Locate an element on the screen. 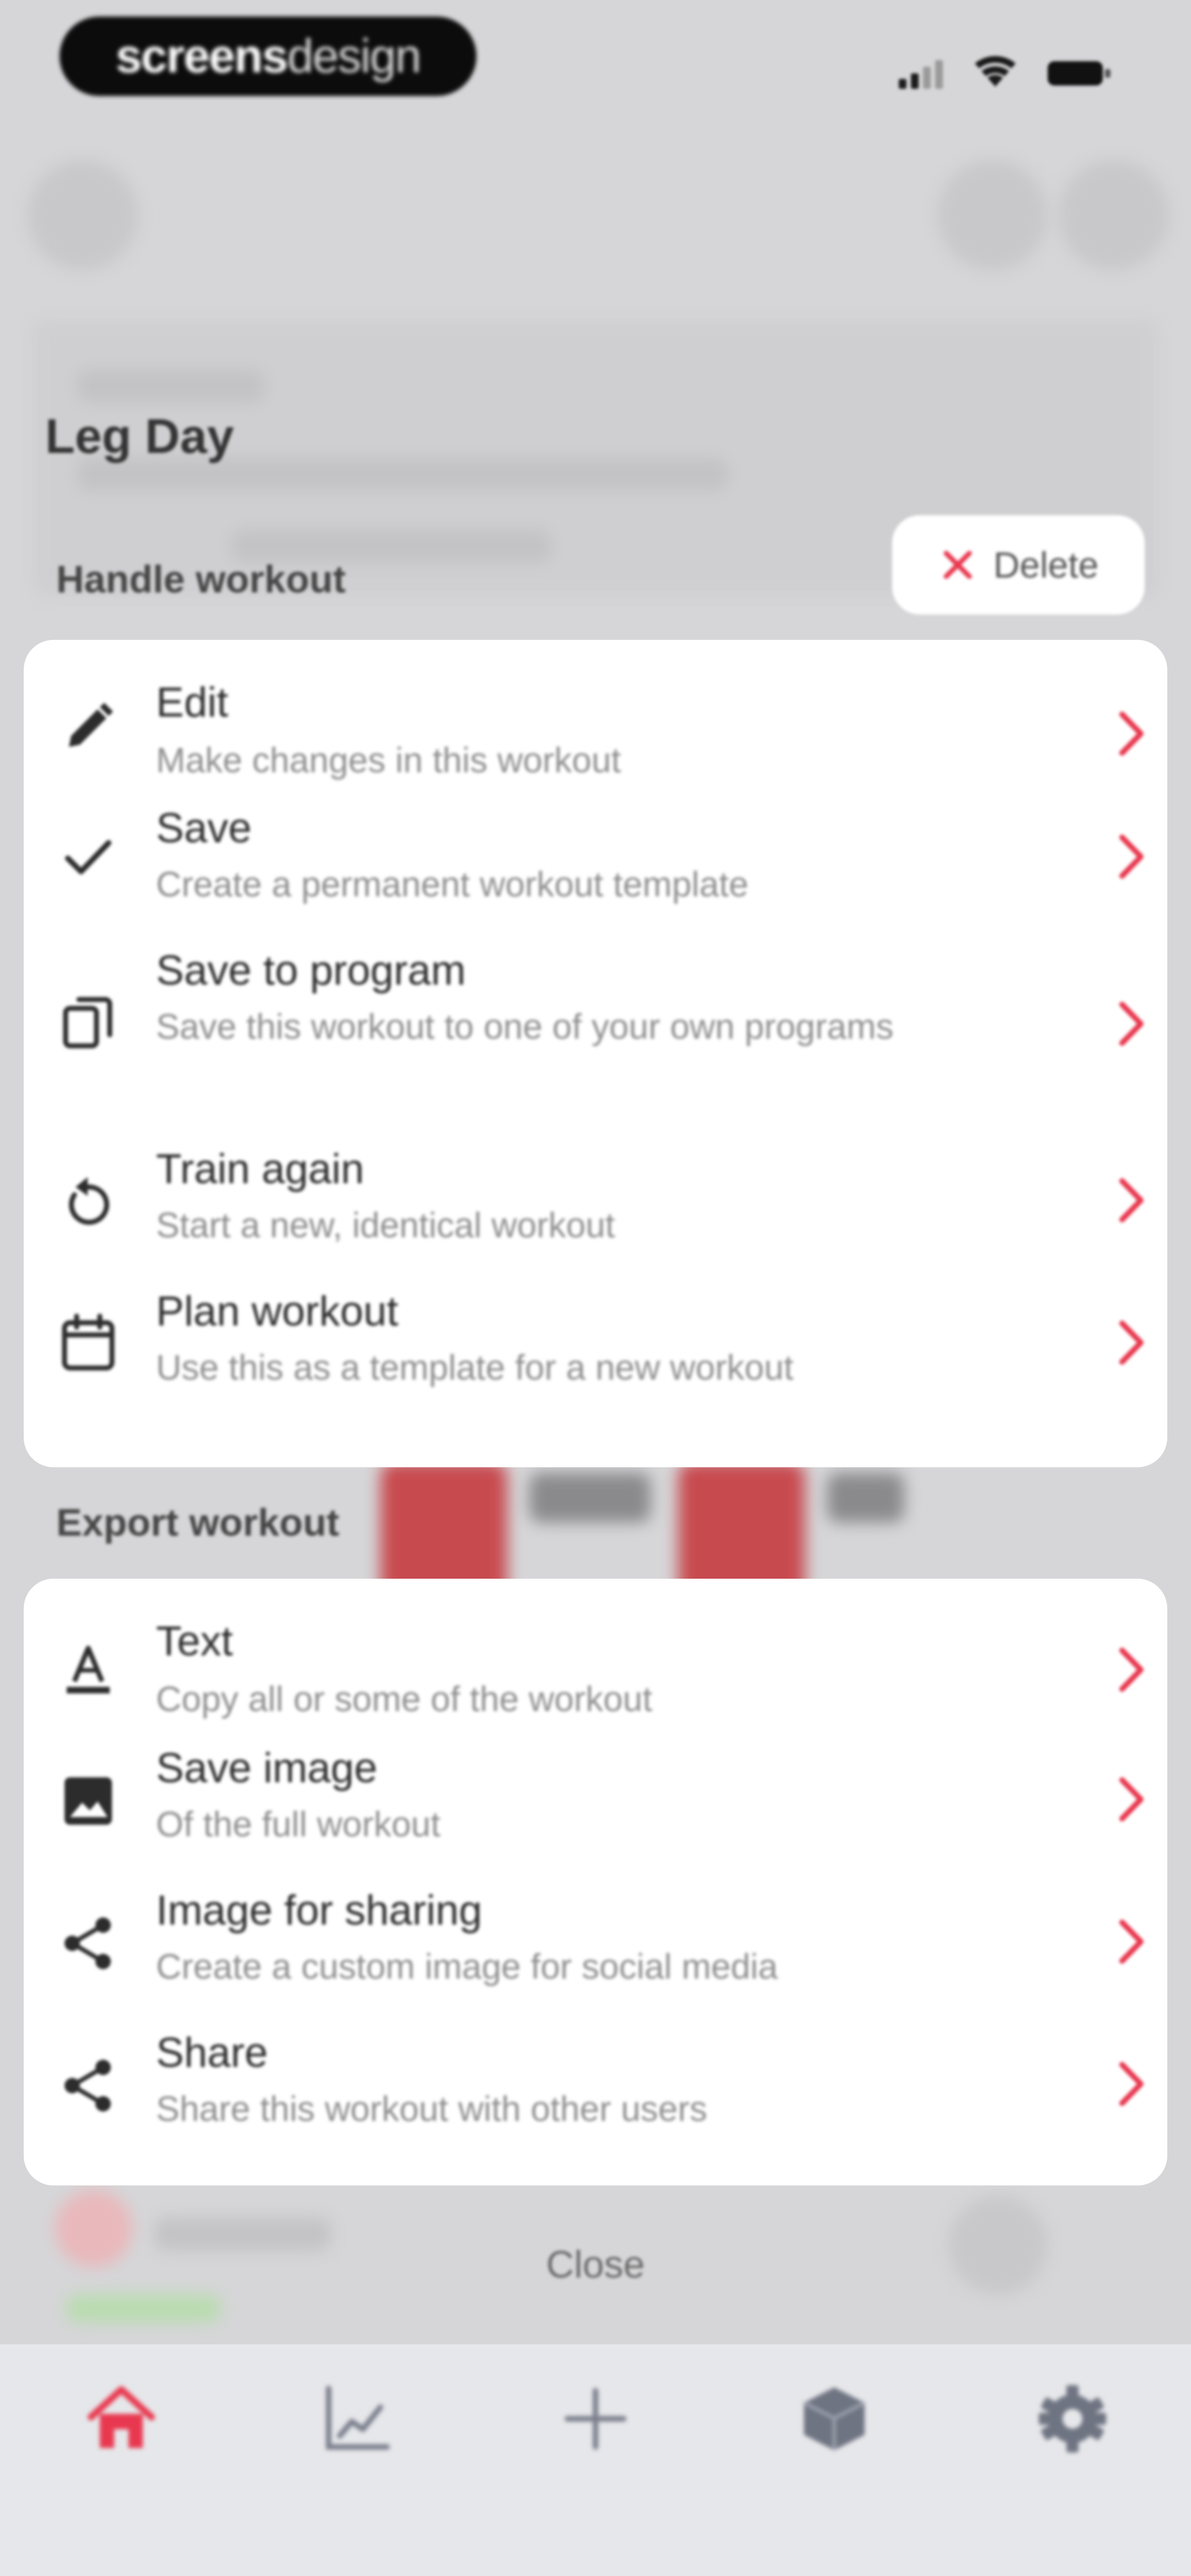 The height and width of the screenshot is (2576, 1191). row-subtitle: Use this as a template for a new workout is located at coordinates (475, 1367).